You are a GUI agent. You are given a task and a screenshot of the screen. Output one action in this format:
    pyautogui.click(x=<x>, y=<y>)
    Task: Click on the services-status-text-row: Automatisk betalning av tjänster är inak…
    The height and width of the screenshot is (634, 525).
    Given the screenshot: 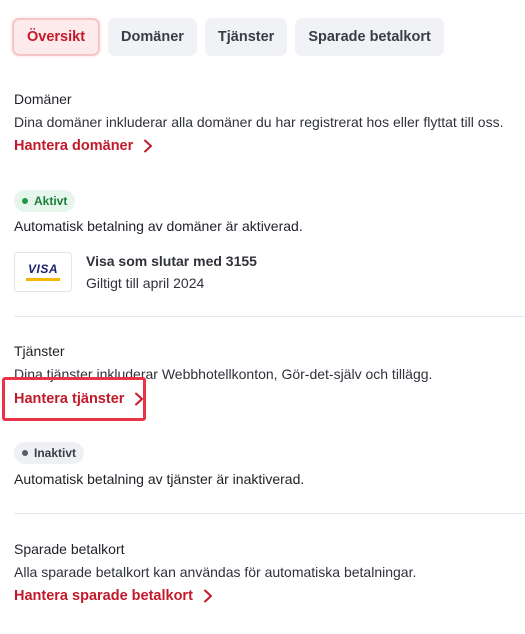 What is the action you would take?
    pyautogui.click(x=269, y=479)
    